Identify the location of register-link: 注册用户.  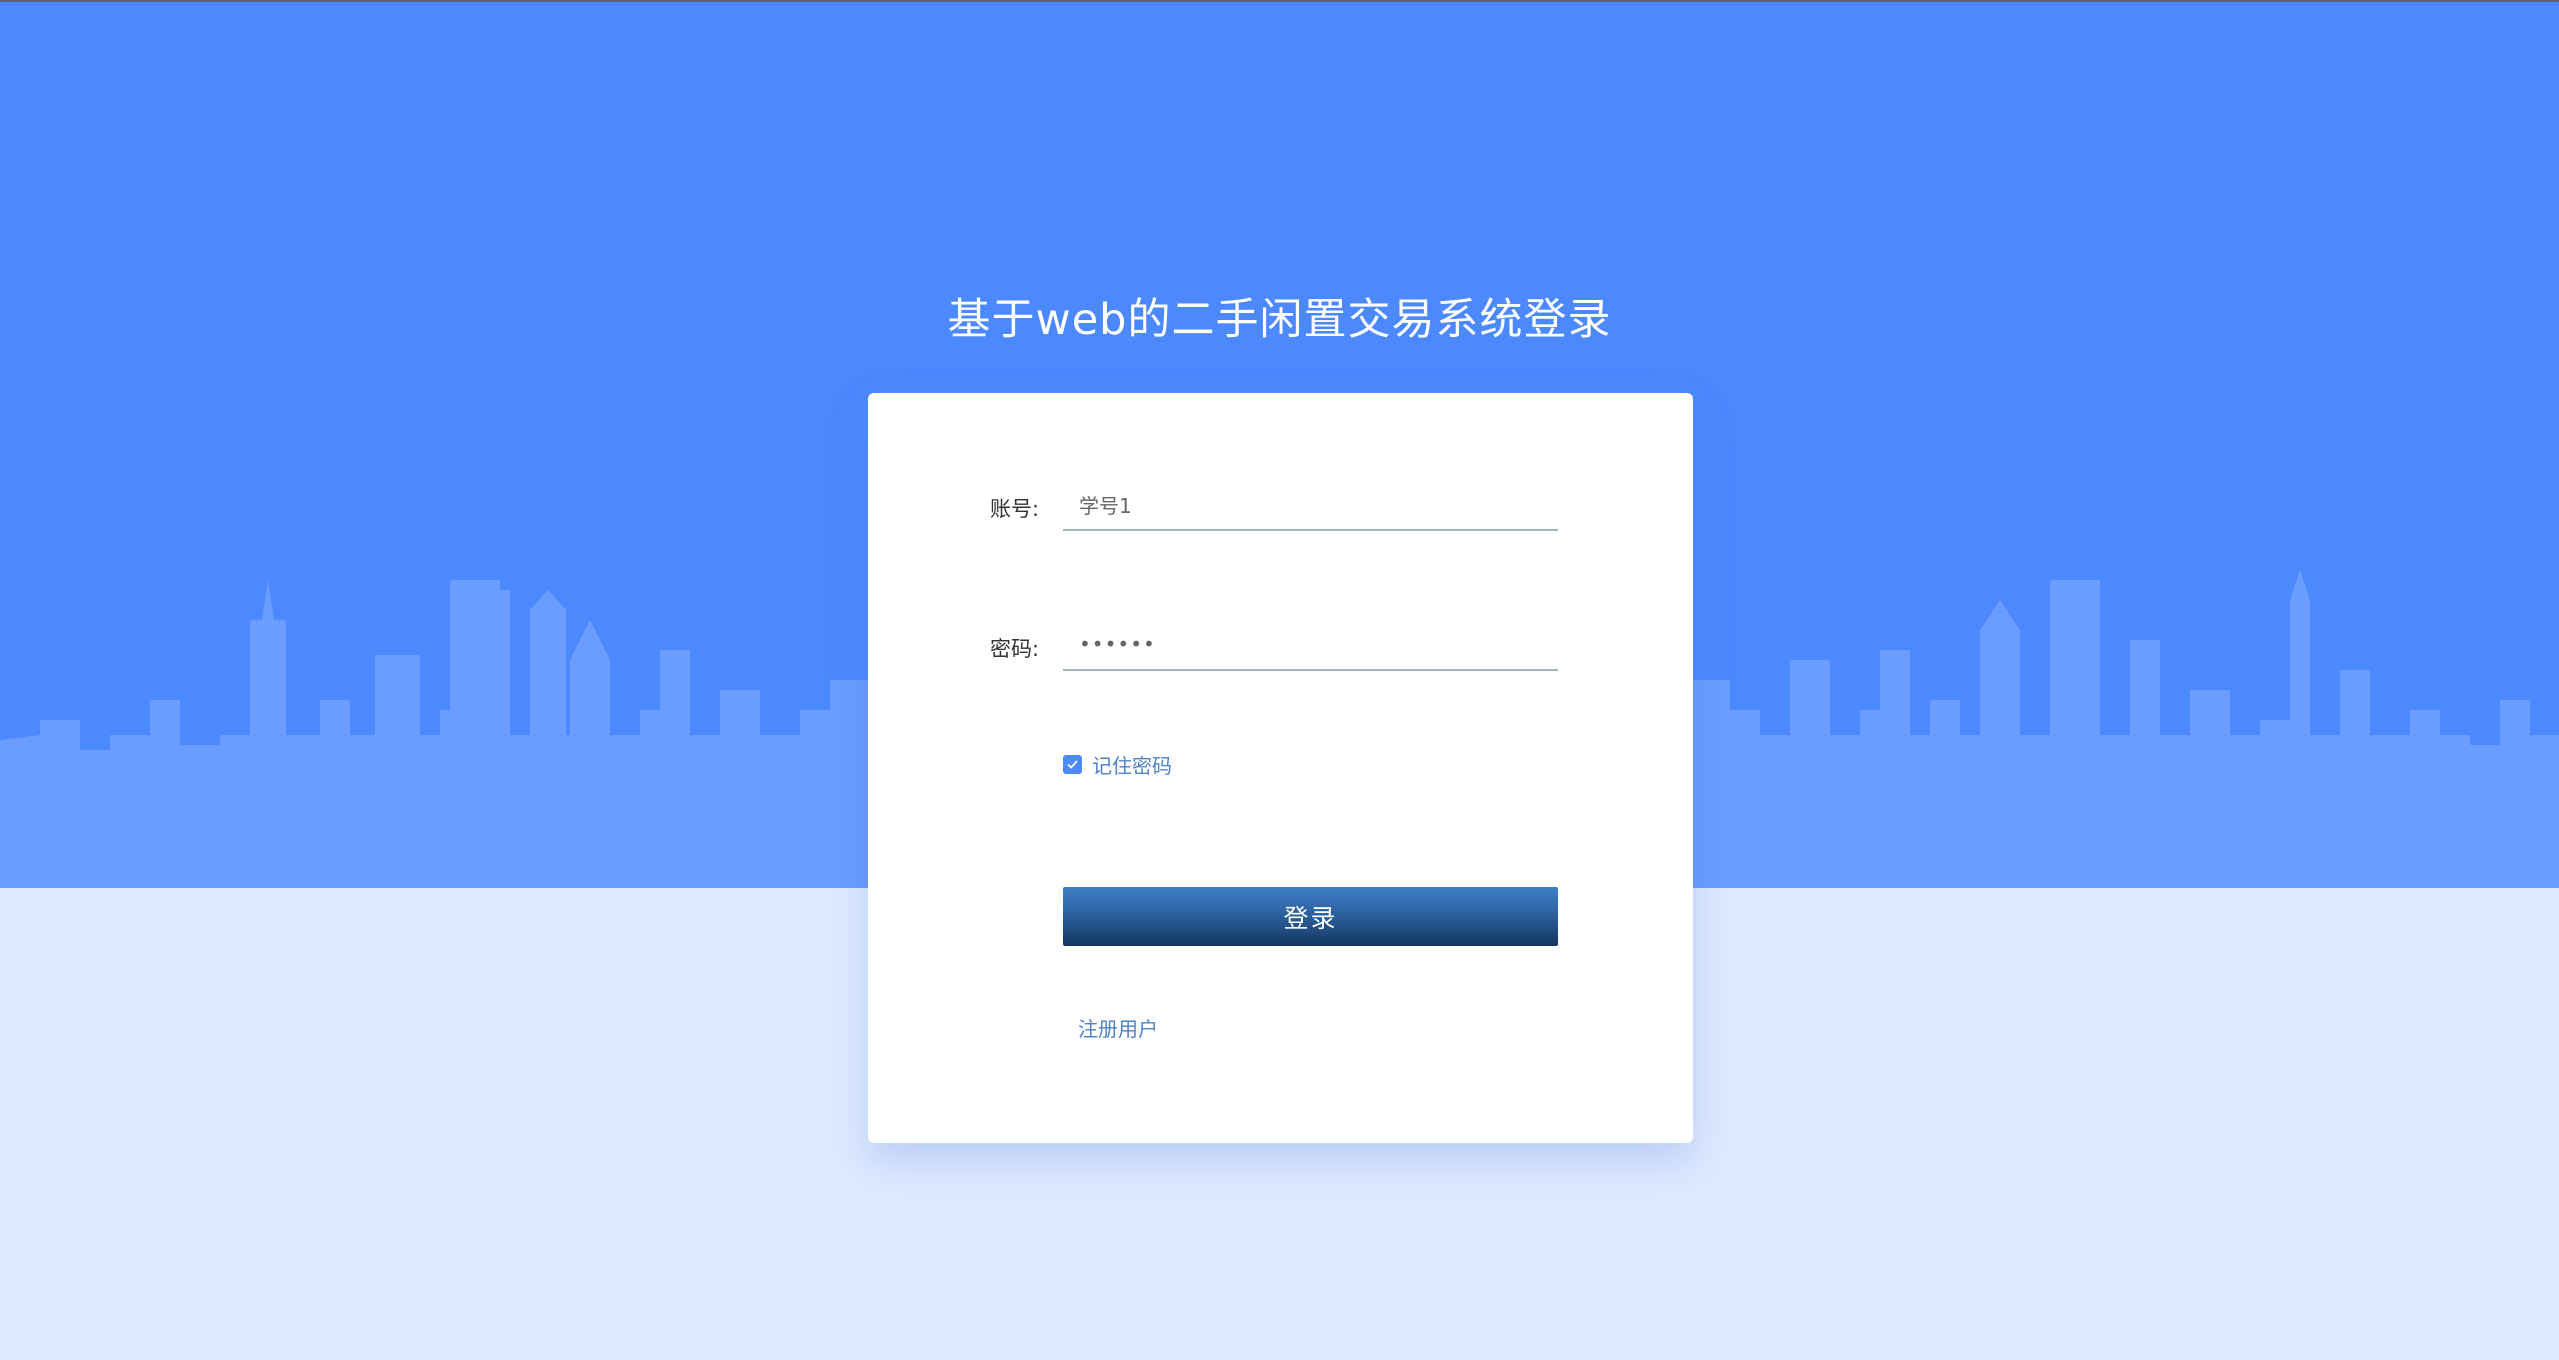
(1118, 1027).